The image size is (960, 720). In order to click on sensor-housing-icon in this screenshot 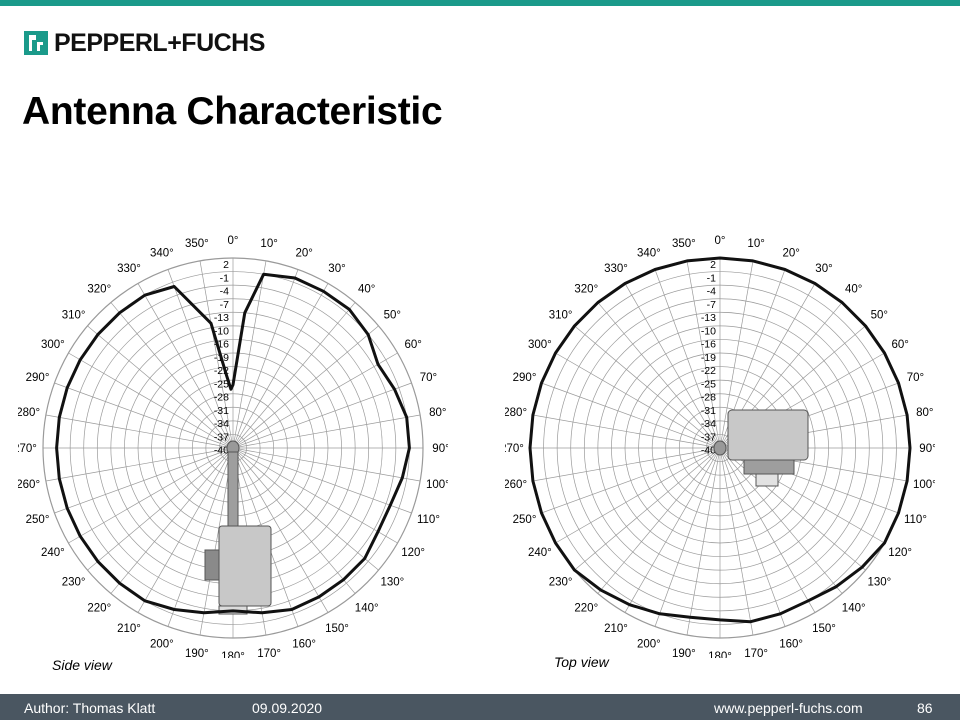, I will do `click(245, 566)`.